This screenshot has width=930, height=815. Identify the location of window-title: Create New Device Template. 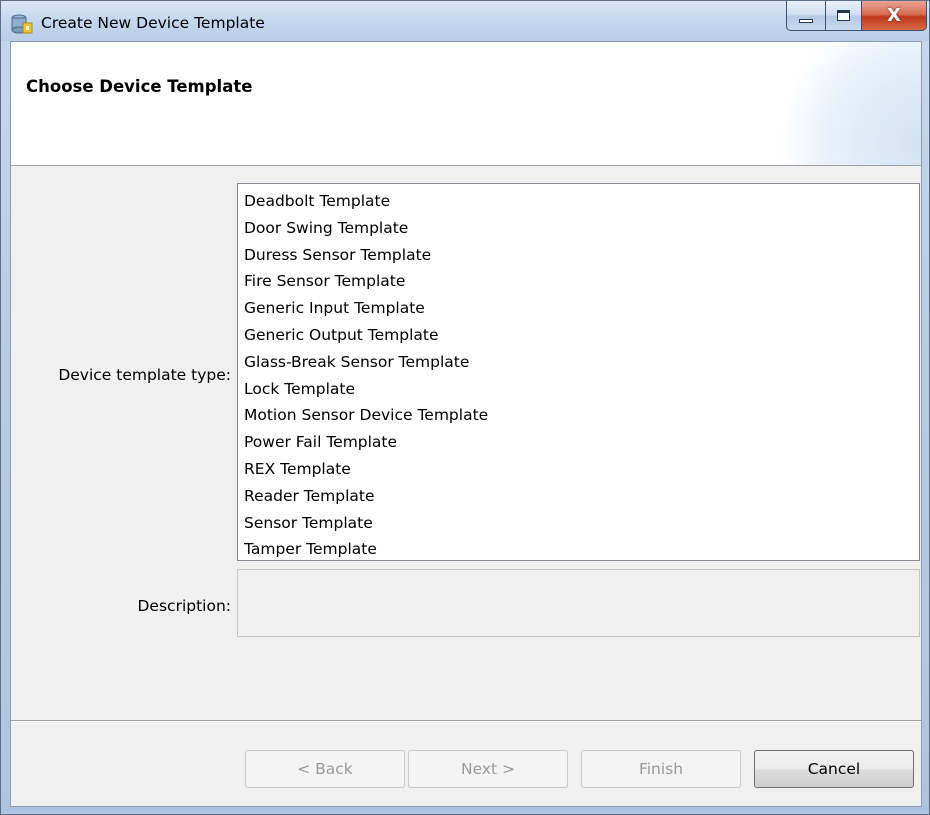
(153, 23).